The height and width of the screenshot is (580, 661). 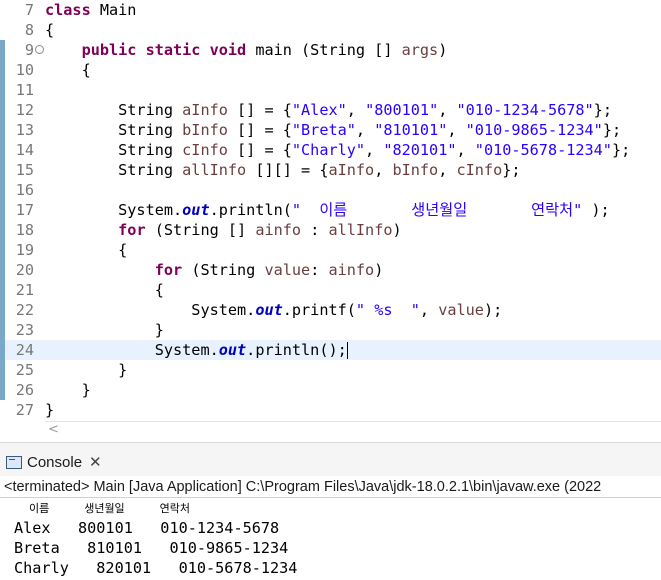 I want to click on console-output-line: Alex 800101 010-1234-5678, so click(x=147, y=528).